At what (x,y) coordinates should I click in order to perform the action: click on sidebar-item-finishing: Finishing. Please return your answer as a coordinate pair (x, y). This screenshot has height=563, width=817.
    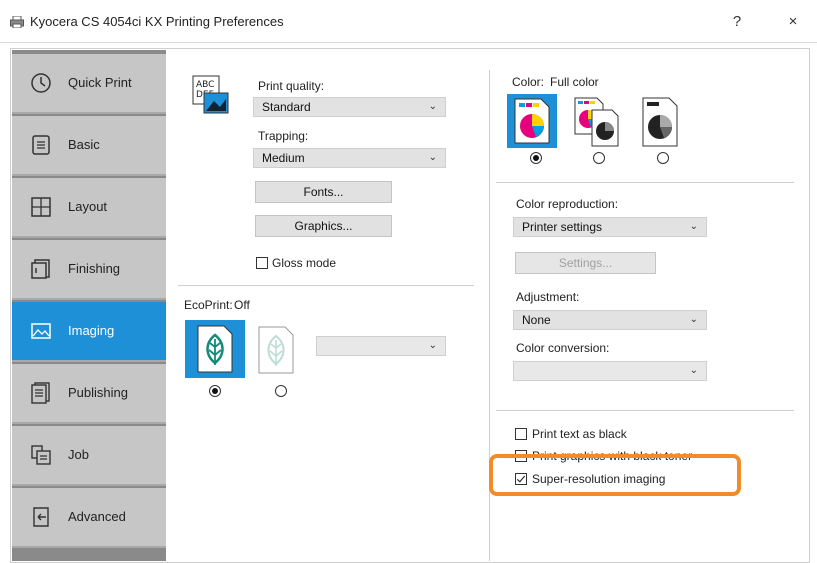
    Looking at the image, I should click on (89, 270).